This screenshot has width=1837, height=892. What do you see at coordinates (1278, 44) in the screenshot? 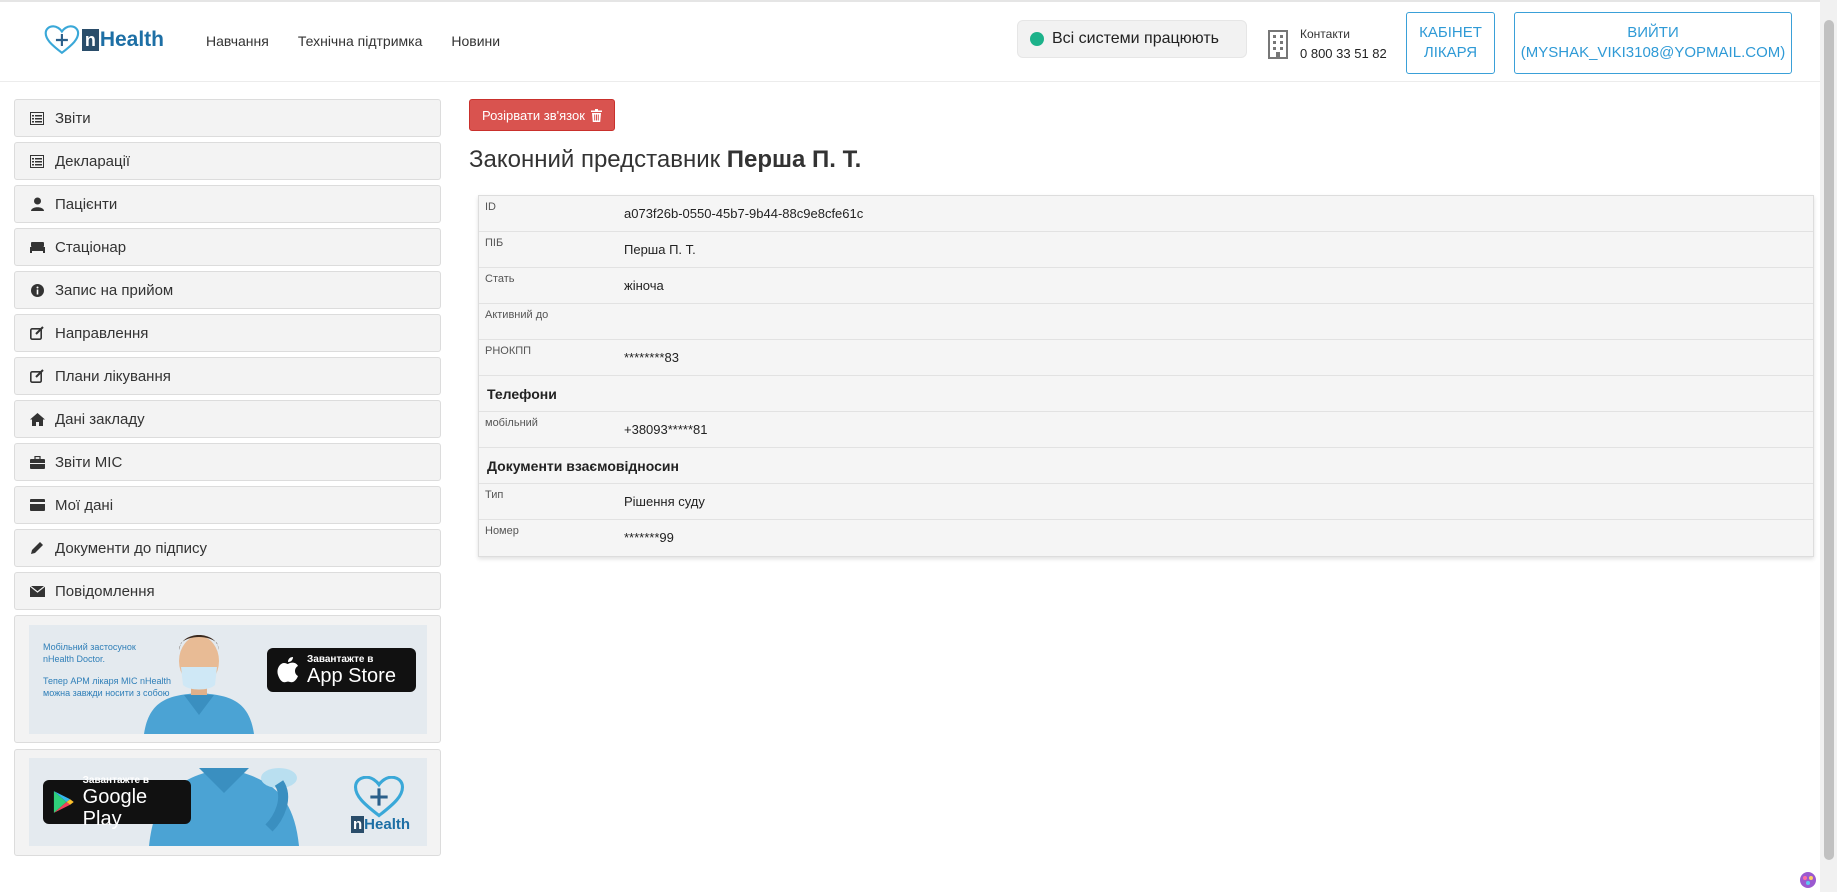
I see `building-icon` at bounding box center [1278, 44].